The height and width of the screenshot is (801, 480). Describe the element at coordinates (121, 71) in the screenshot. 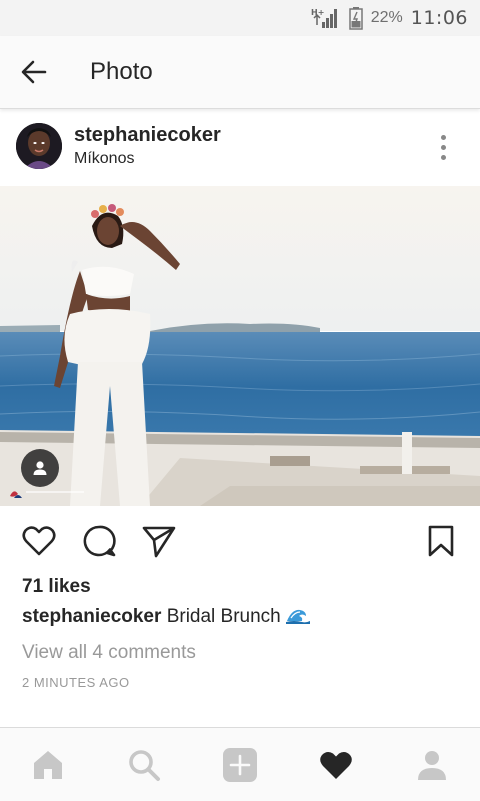

I see `page-title: Photo` at that location.